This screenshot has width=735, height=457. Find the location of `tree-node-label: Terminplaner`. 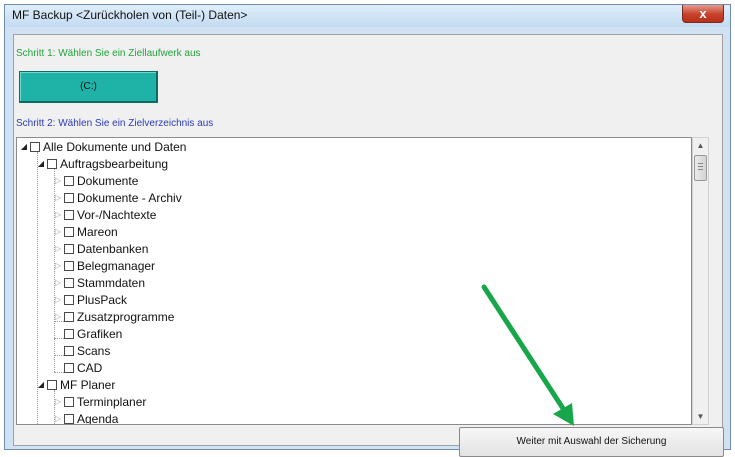

tree-node-label: Terminplaner is located at coordinates (112, 401).